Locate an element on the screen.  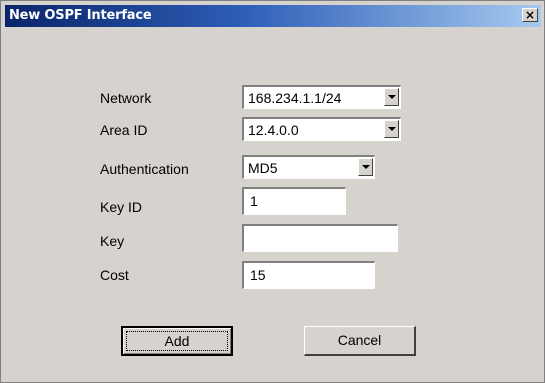
authentication-value: MD5 is located at coordinates (263, 168).